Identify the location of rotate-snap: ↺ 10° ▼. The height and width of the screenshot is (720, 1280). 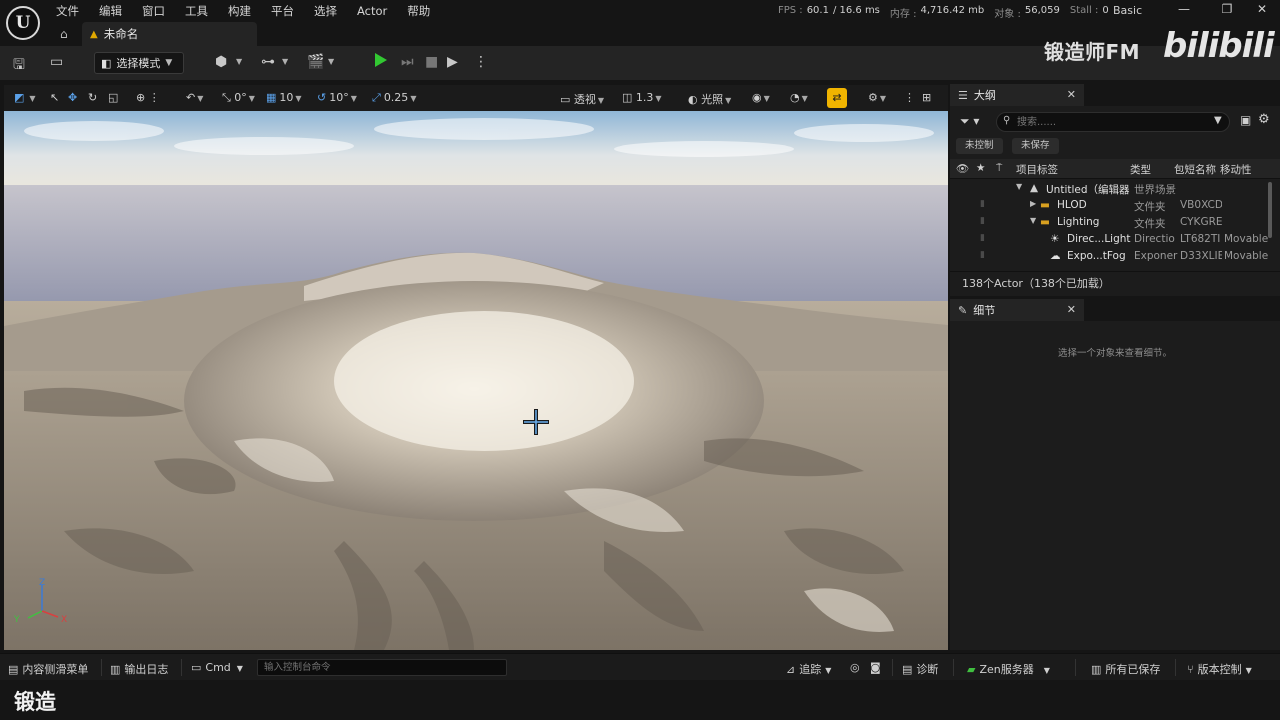
(337, 97).